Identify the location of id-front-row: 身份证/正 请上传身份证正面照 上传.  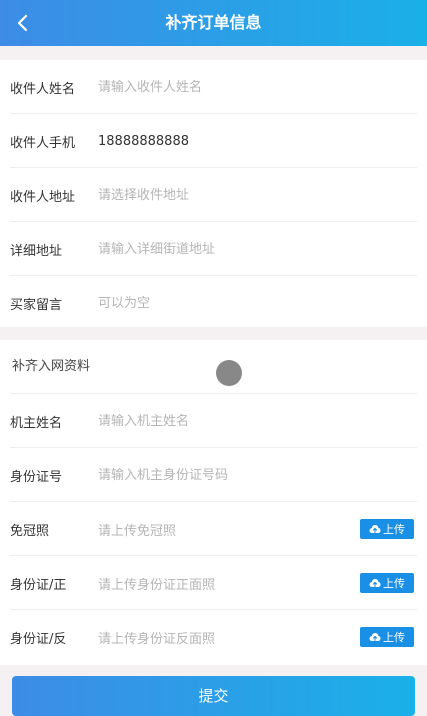
(213, 583).